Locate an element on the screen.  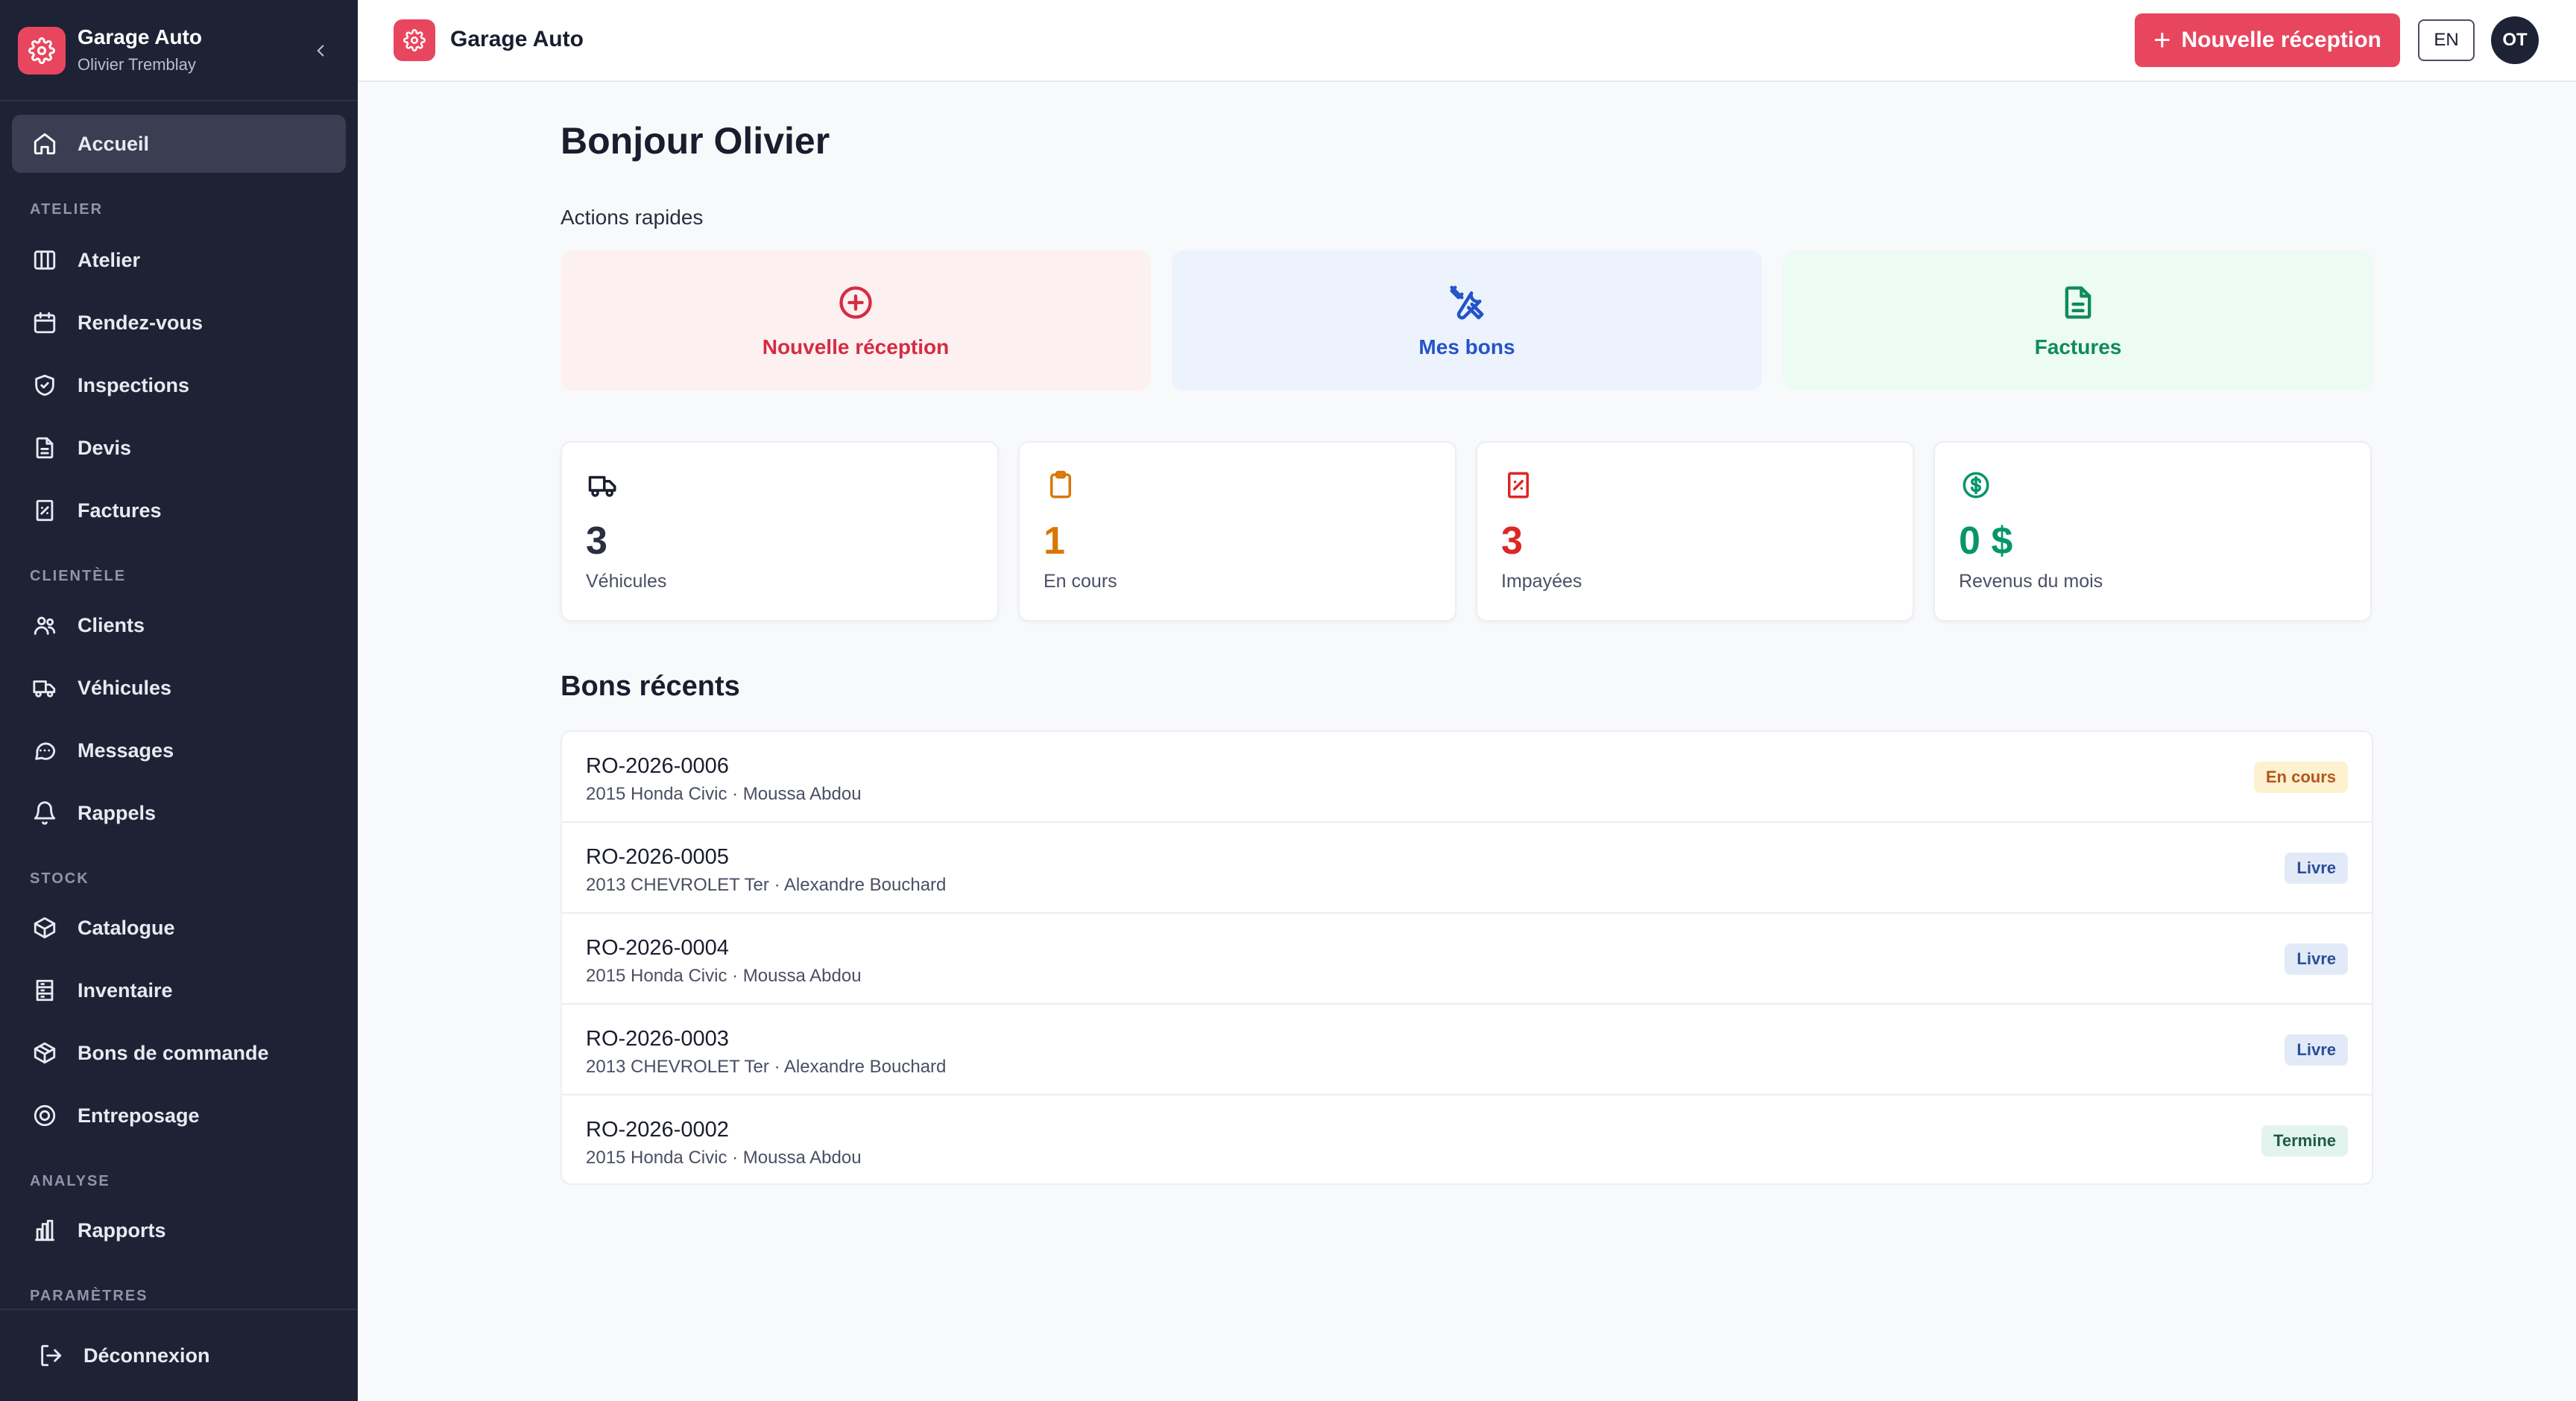
chevron-left-icon is located at coordinates (320, 51).